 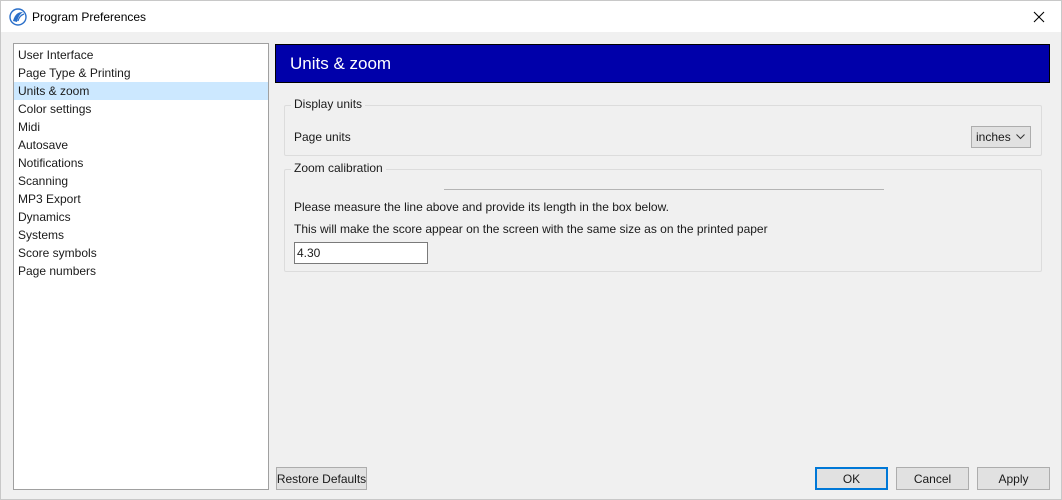 I want to click on sidebar-item-midi: Midi, so click(x=141, y=127).